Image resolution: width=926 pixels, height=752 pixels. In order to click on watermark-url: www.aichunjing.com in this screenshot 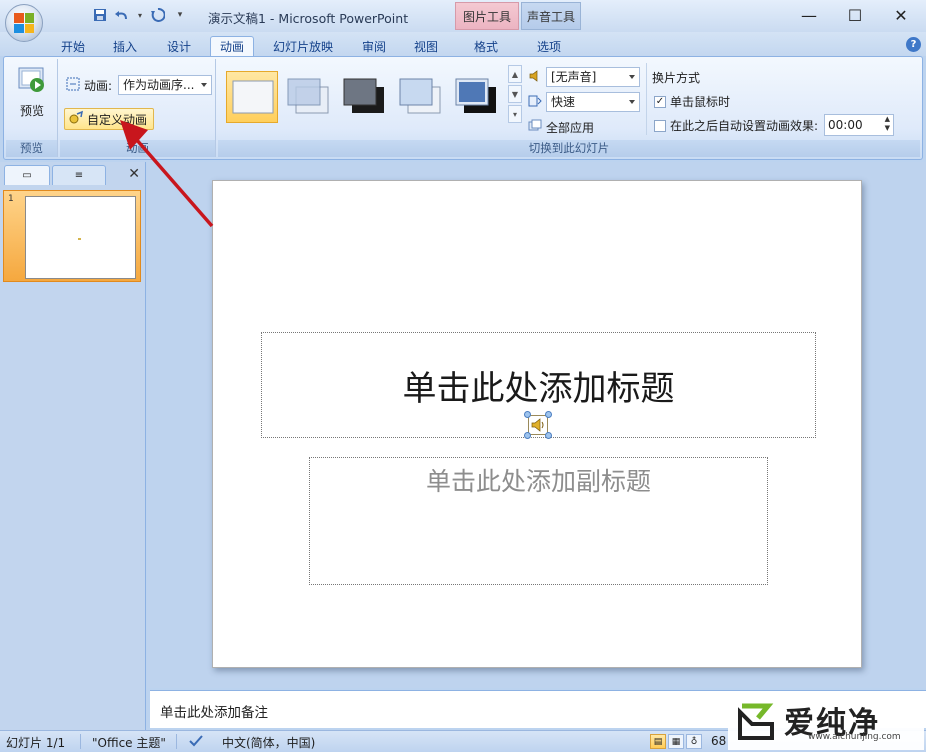, I will do `click(854, 737)`.